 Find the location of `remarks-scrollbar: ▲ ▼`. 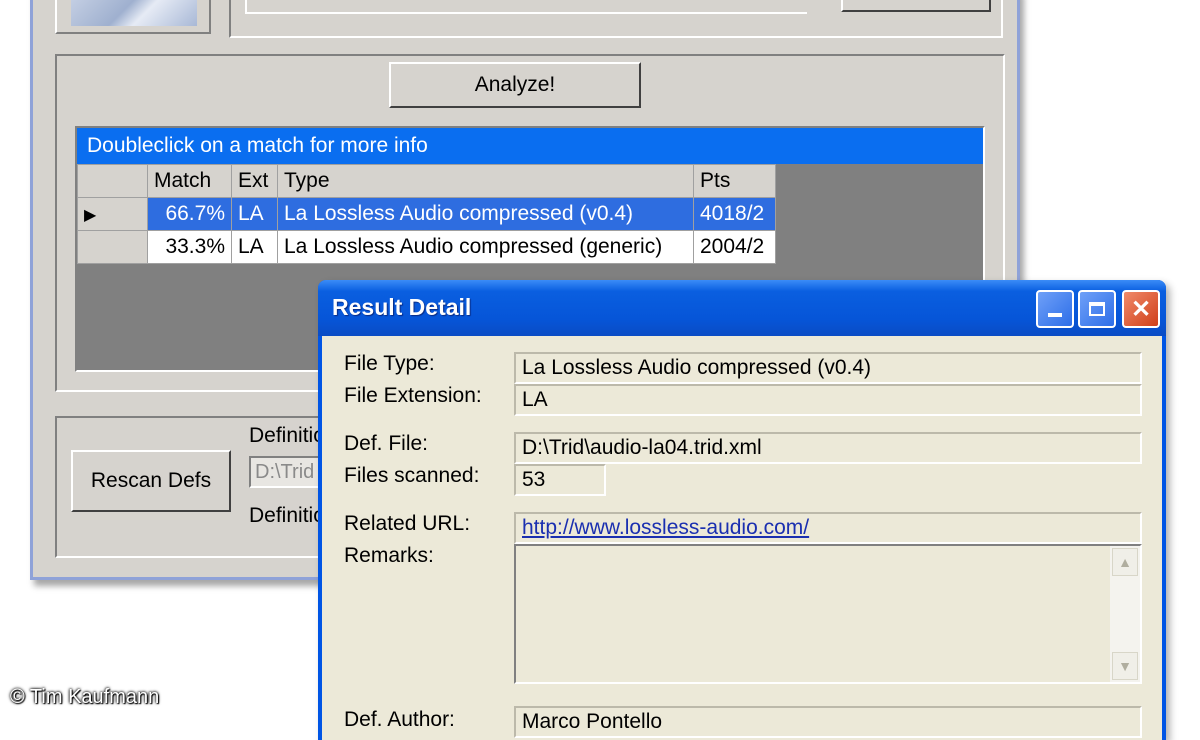

remarks-scrollbar: ▲ ▼ is located at coordinates (1125, 614).